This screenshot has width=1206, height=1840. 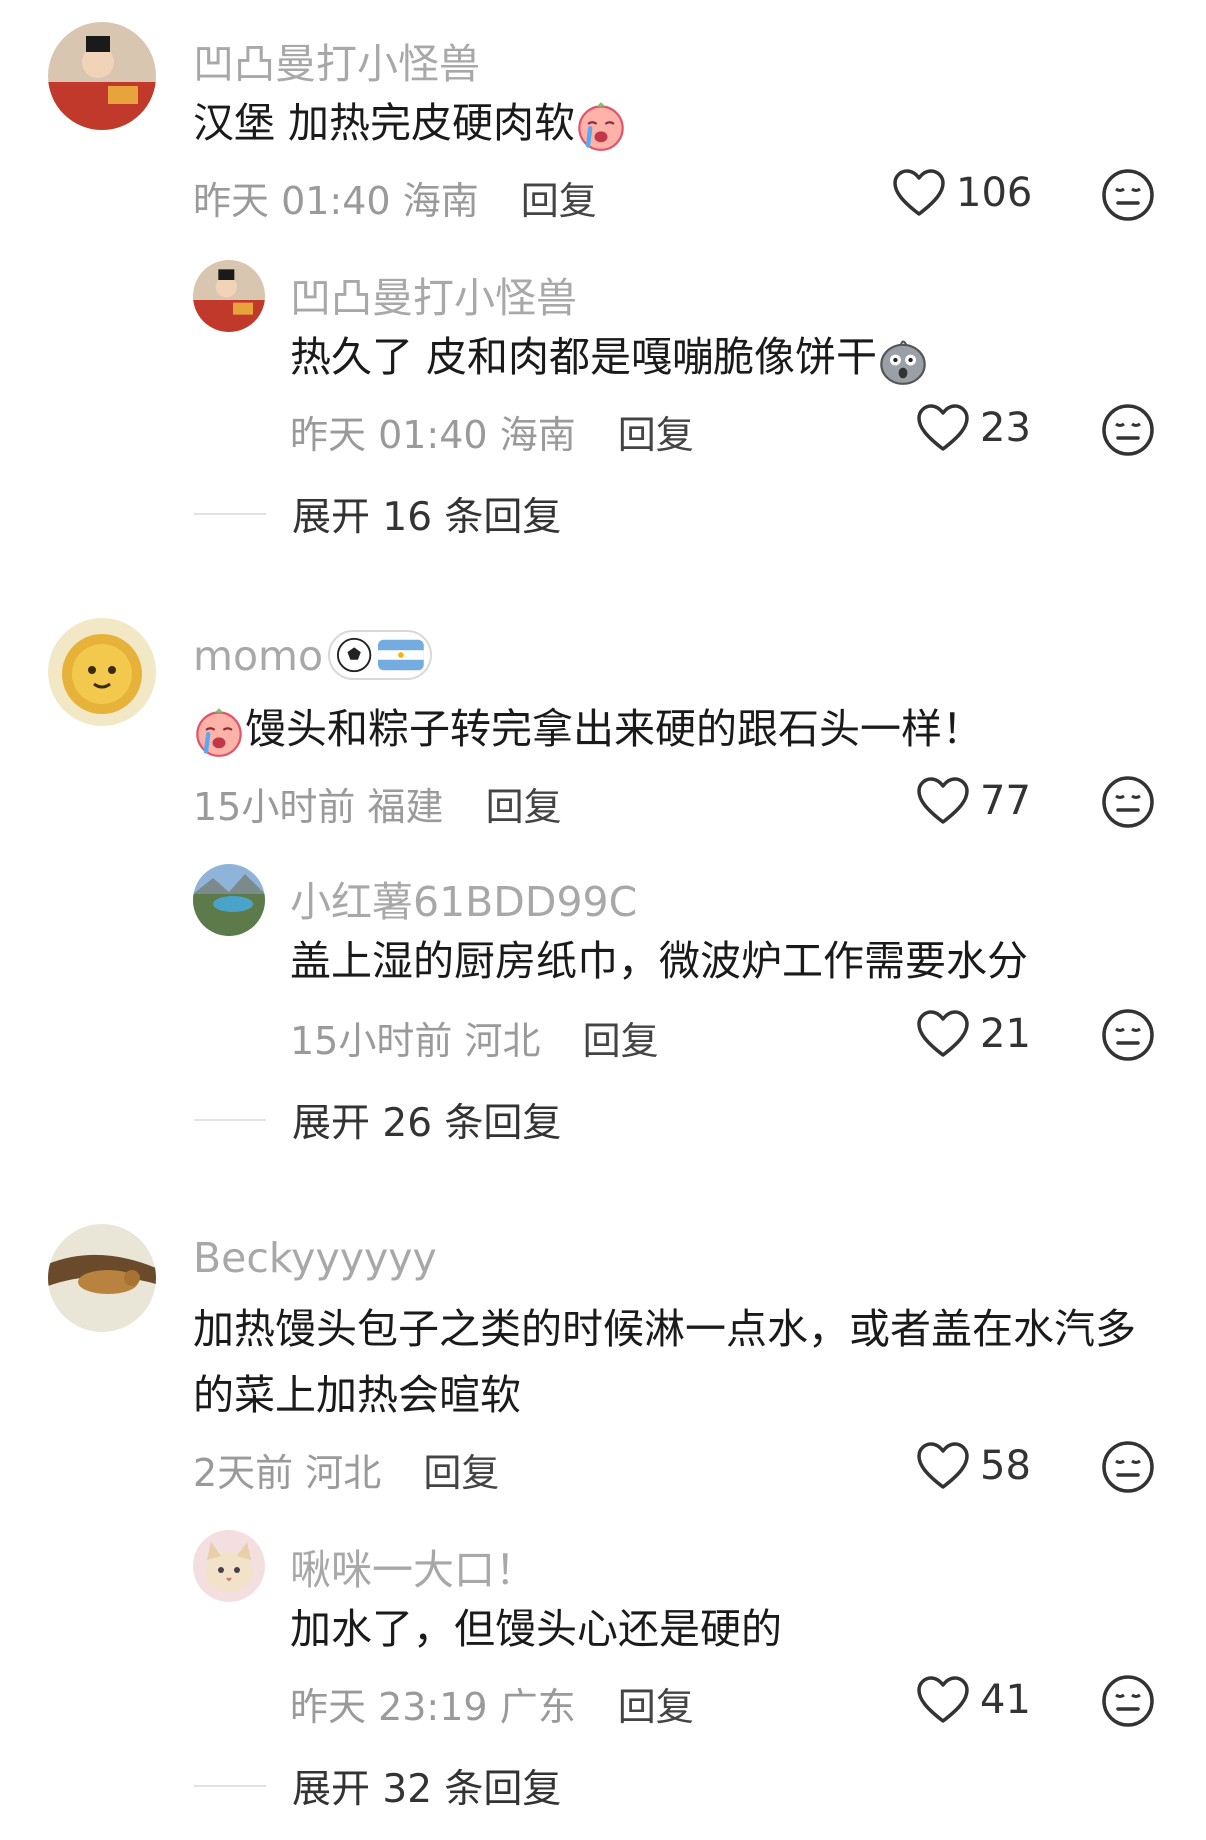 What do you see at coordinates (973, 1466) in the screenshot?
I see `like-button: 58` at bounding box center [973, 1466].